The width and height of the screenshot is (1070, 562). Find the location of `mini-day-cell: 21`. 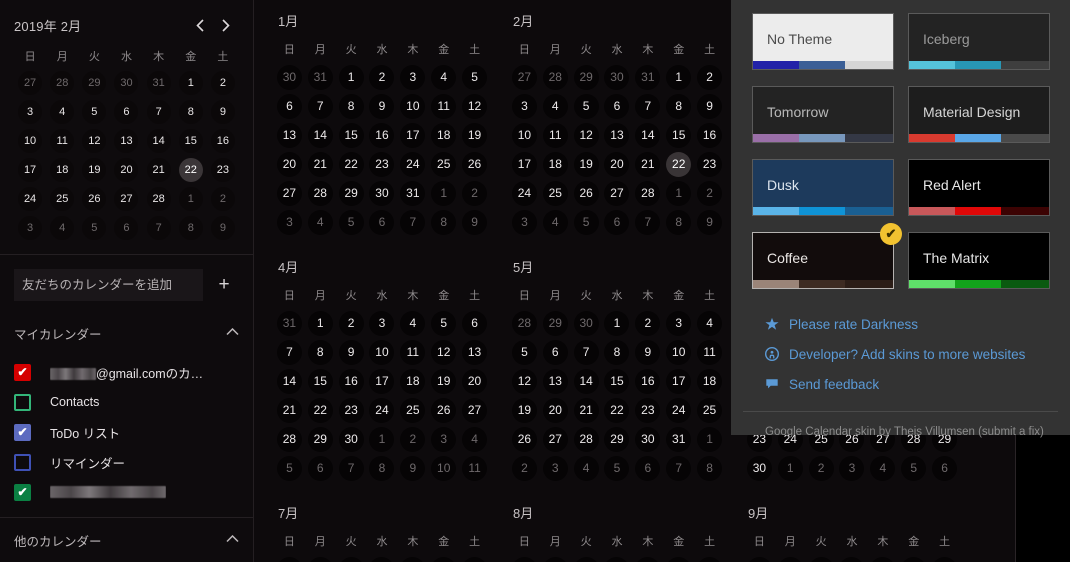

mini-day-cell: 21 is located at coordinates (159, 170).